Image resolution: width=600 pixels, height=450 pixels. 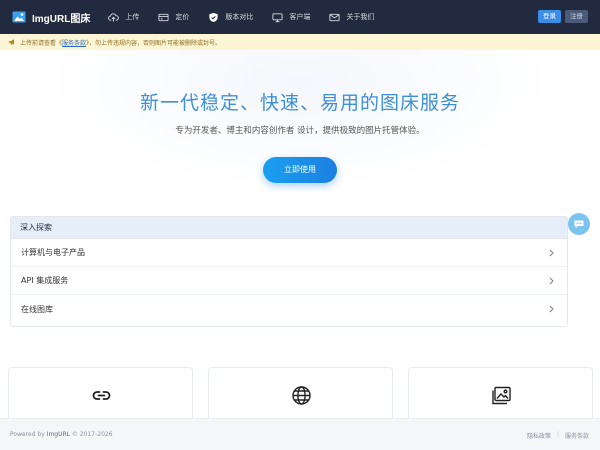 What do you see at coordinates (101, 395) in the screenshot?
I see `link-icon` at bounding box center [101, 395].